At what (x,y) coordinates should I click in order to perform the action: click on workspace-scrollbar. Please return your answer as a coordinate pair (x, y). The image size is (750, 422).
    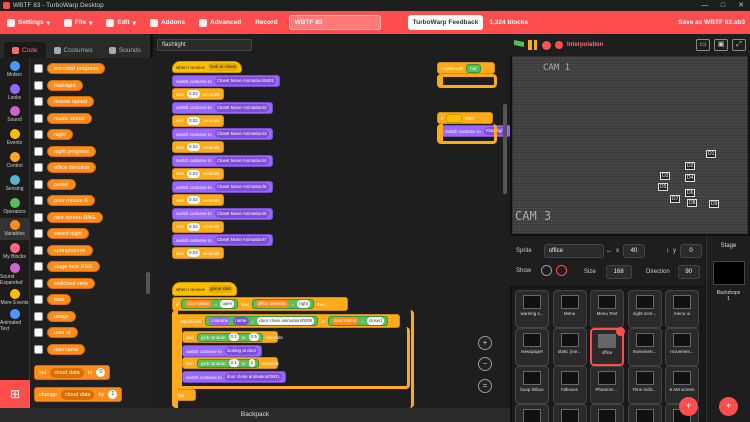
    Looking at the image, I should click on (505, 149).